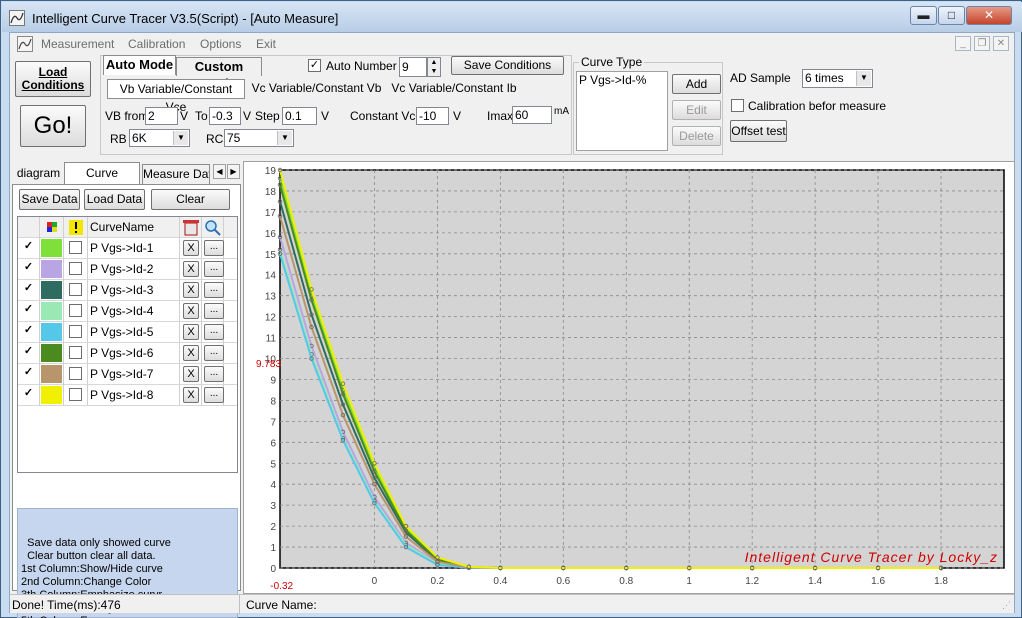 This screenshot has height=618, width=1022. What do you see at coordinates (622, 111) in the screenshot?
I see `curve-type-list: P Vgs->Id-%` at bounding box center [622, 111].